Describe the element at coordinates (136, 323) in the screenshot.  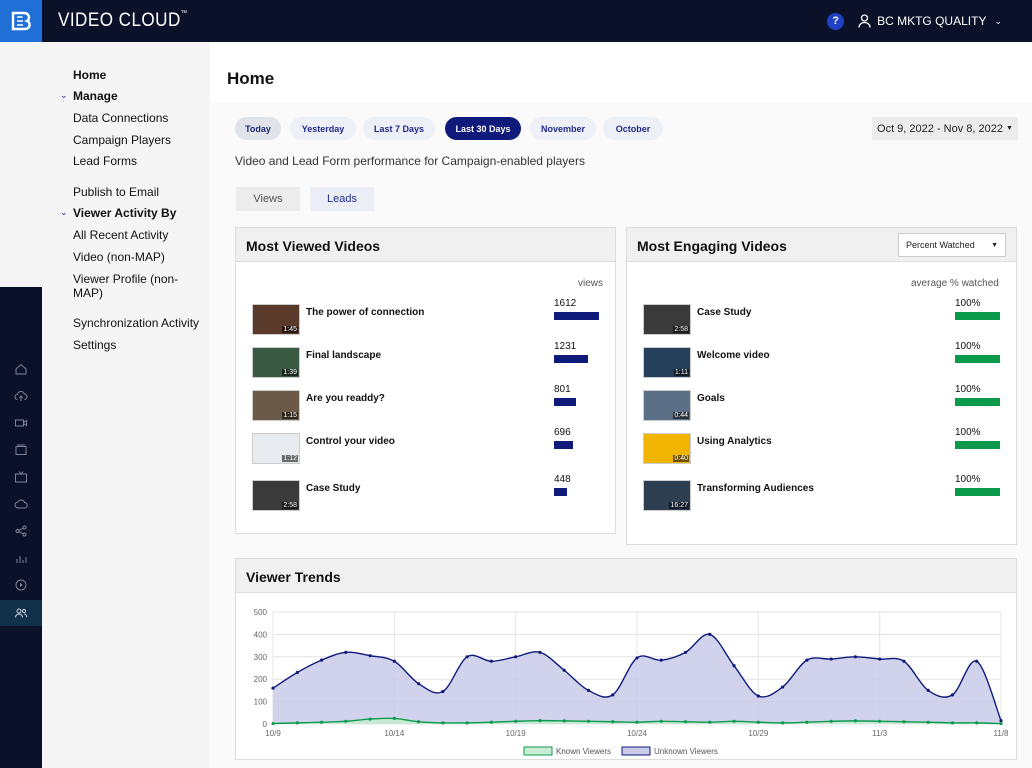
I see `nav-synchronization-activity: Synchronization Activity` at that location.